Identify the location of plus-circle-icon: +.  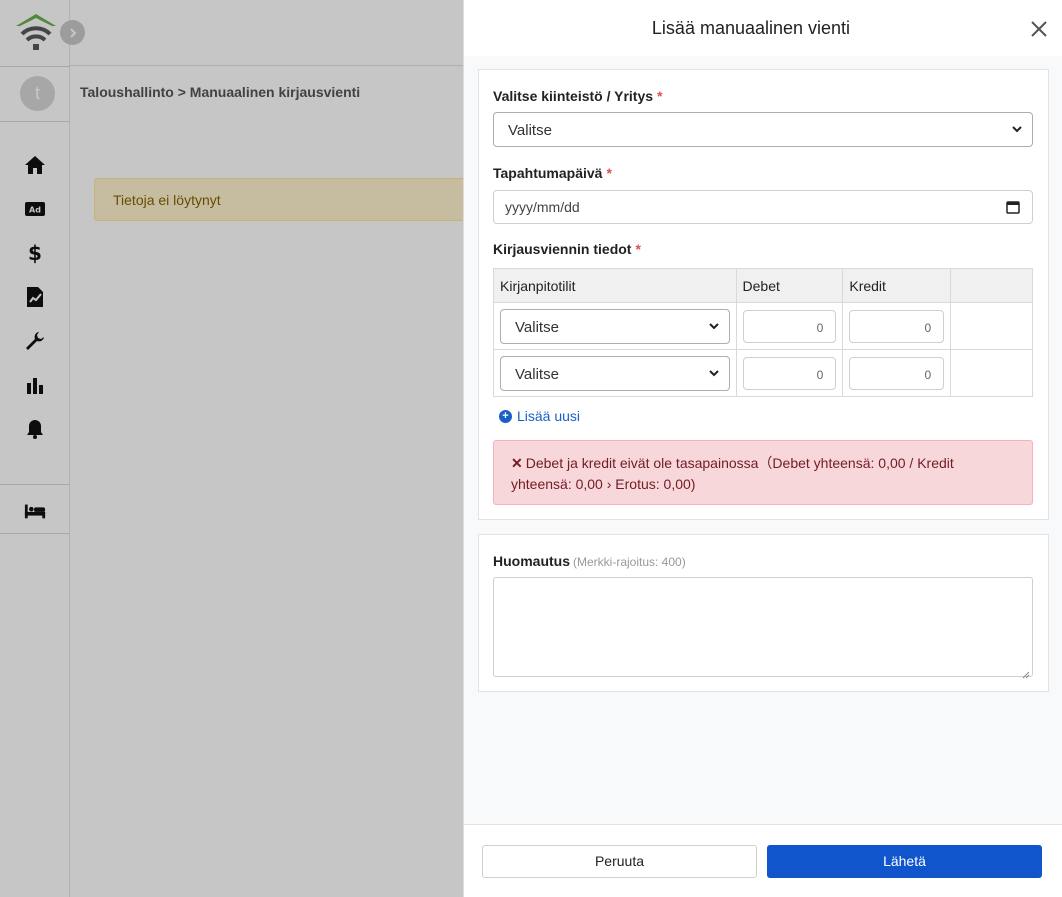
(505, 416).